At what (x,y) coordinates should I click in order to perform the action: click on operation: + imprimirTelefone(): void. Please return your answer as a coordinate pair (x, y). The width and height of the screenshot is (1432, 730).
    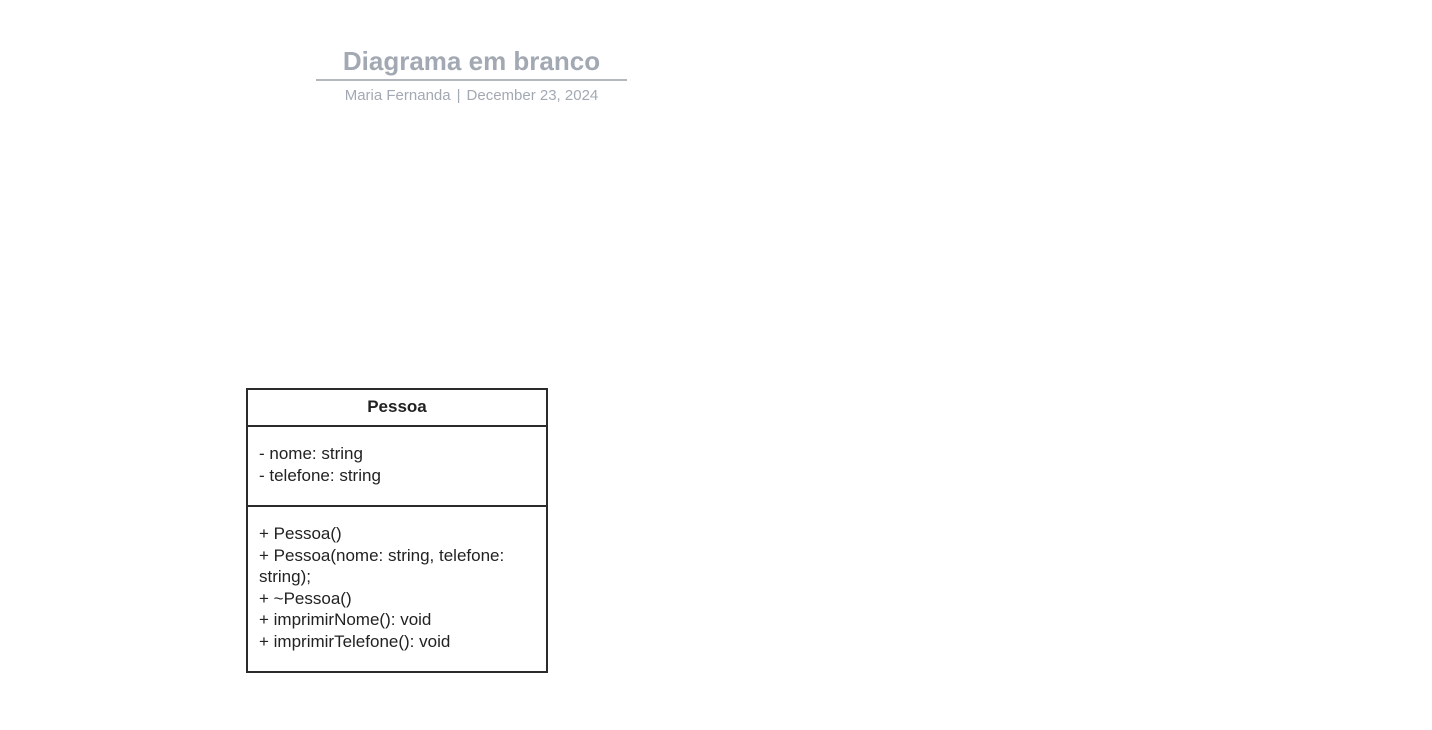
    Looking at the image, I should click on (355, 641).